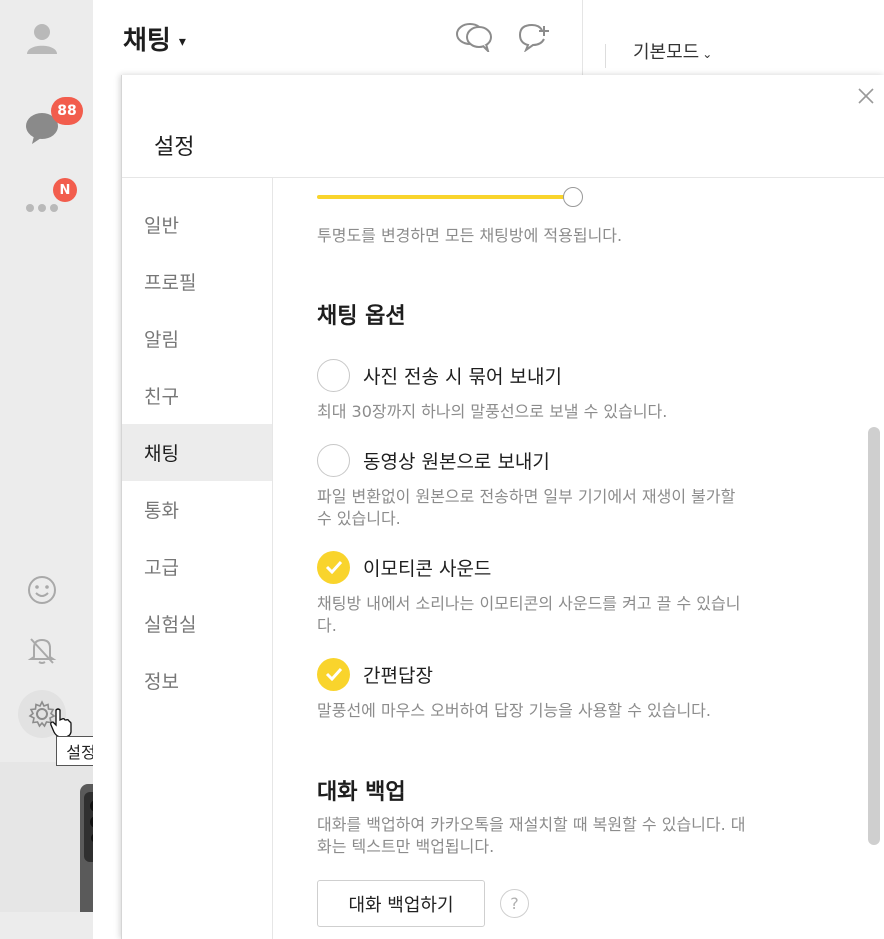  What do you see at coordinates (197, 281) in the screenshot?
I see `nav-item-profile: 프로필` at bounding box center [197, 281].